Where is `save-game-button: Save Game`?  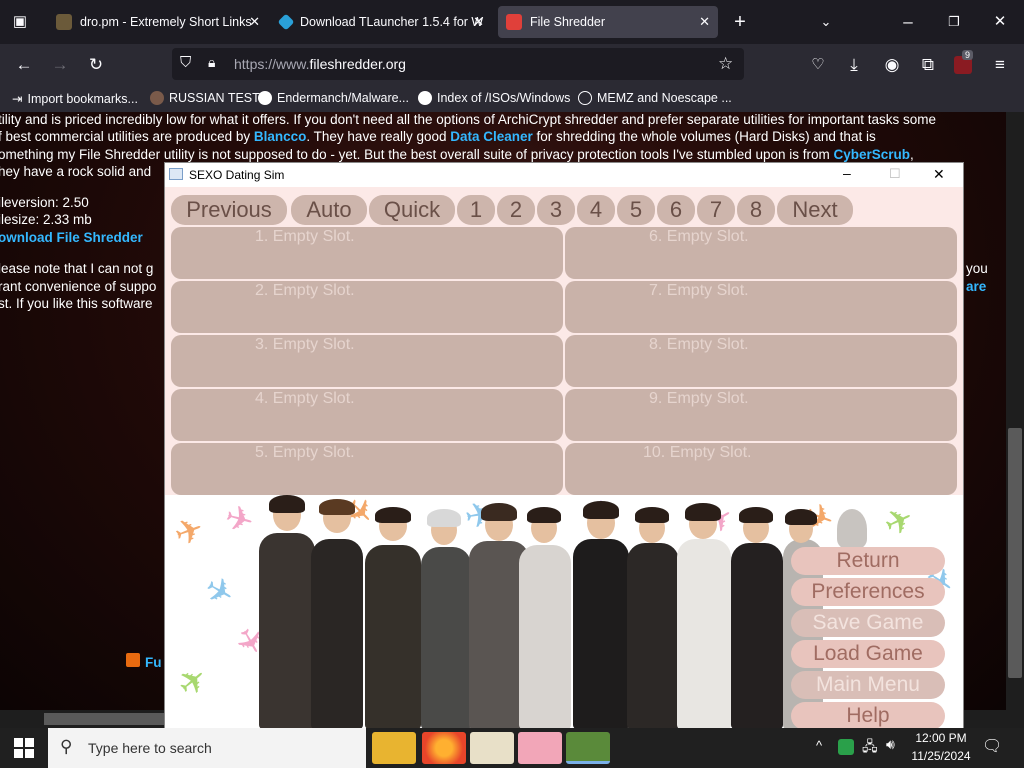 save-game-button: Save Game is located at coordinates (868, 623).